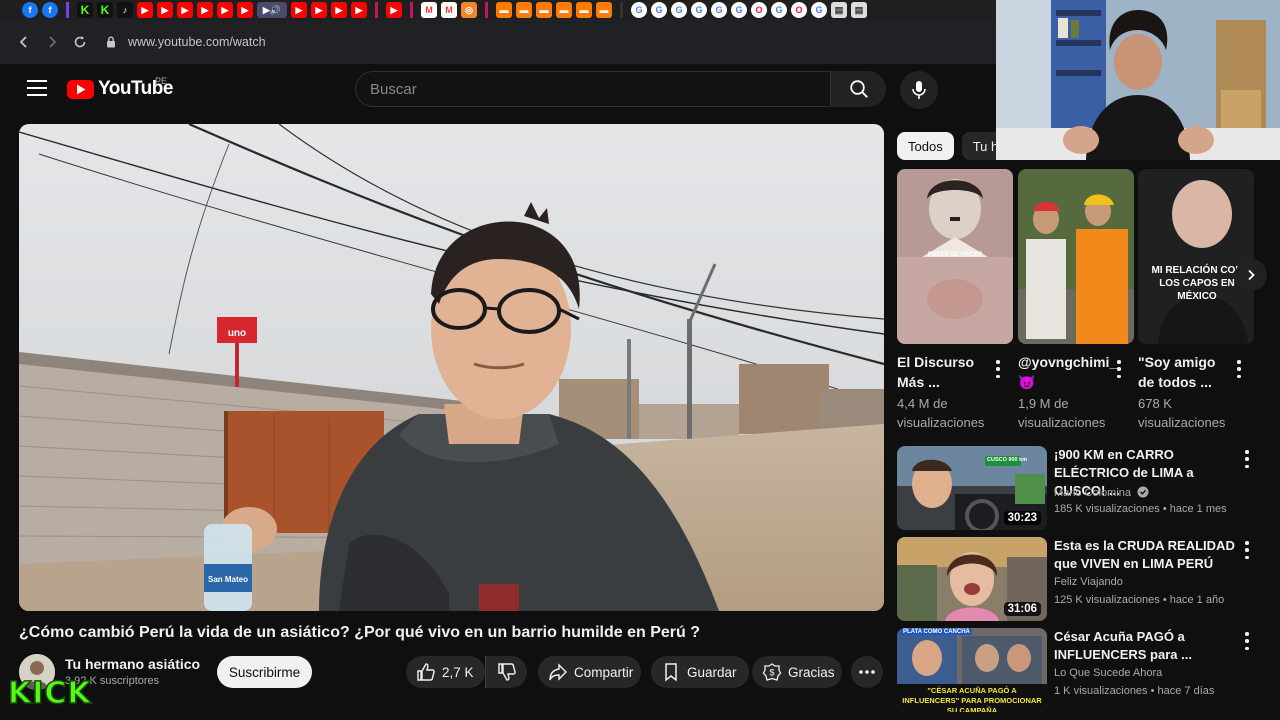  What do you see at coordinates (161, 81) in the screenshot?
I see `country-code: PE` at bounding box center [161, 81].